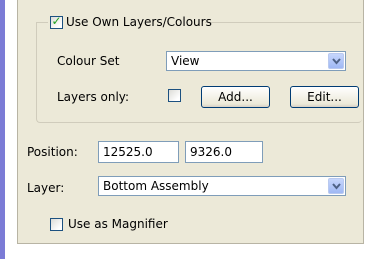  What do you see at coordinates (42, 22) in the screenshot?
I see `groupbox-top-border-left` at bounding box center [42, 22].